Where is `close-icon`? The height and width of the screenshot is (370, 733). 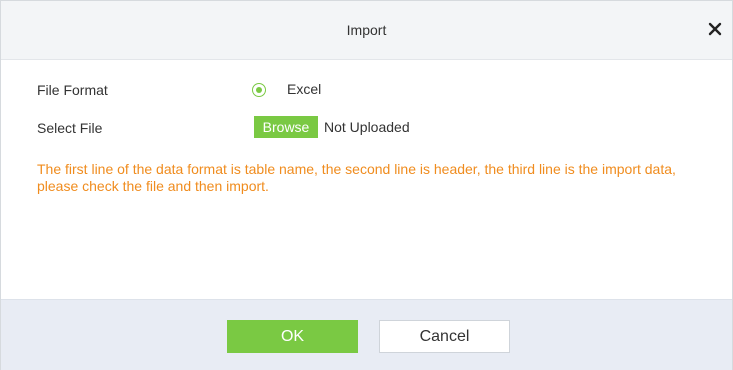
close-icon is located at coordinates (715, 29).